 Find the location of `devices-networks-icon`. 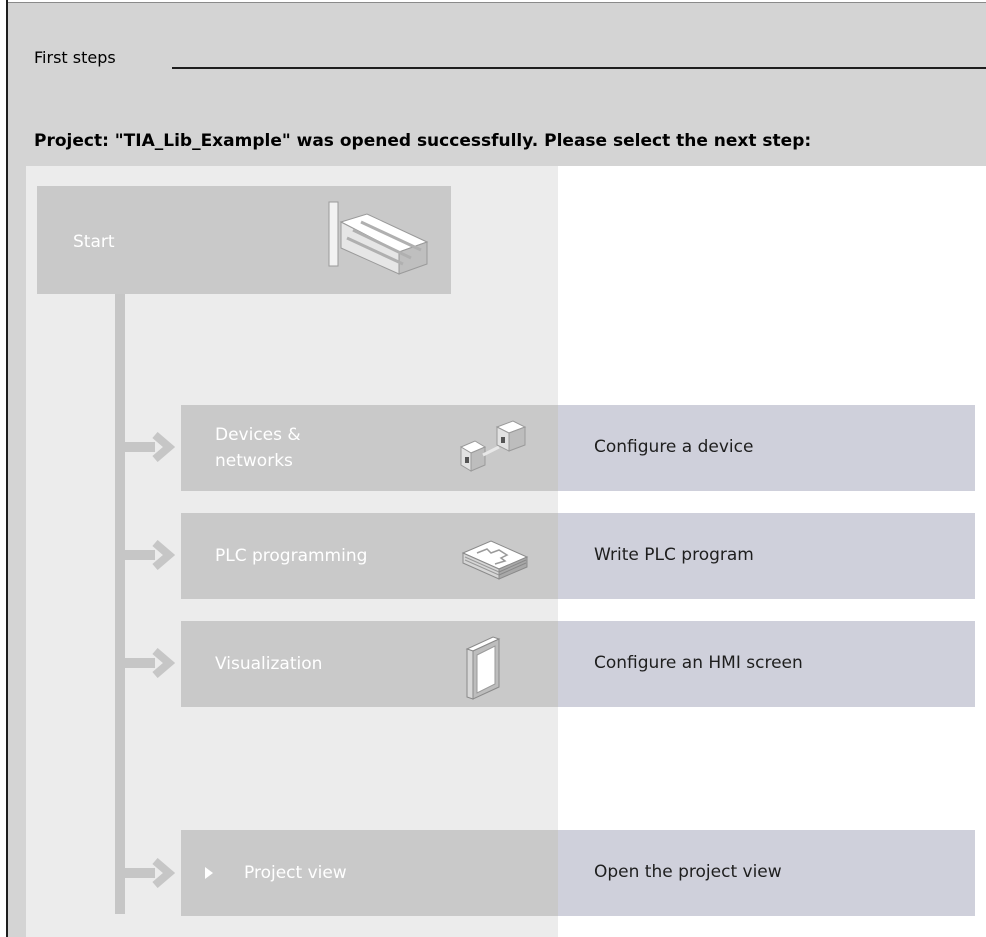

devices-networks-icon is located at coordinates (493, 448).